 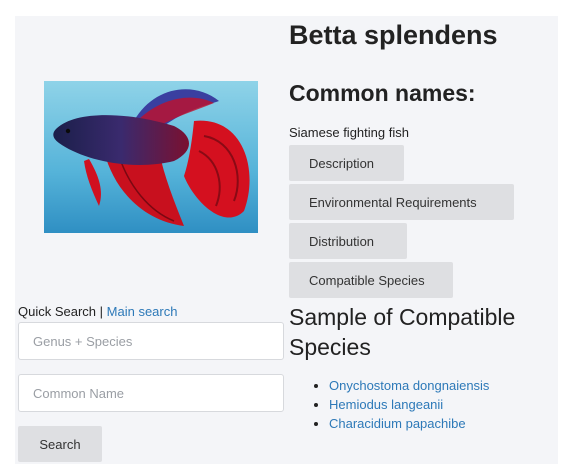 I want to click on compatible-species-heading: Sample of Compatible Species, so click(x=402, y=332).